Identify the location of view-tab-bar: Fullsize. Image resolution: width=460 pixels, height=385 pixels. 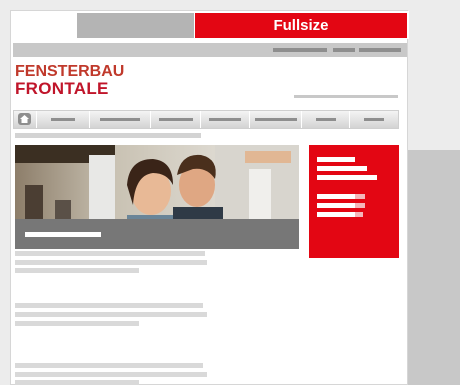
(210, 25).